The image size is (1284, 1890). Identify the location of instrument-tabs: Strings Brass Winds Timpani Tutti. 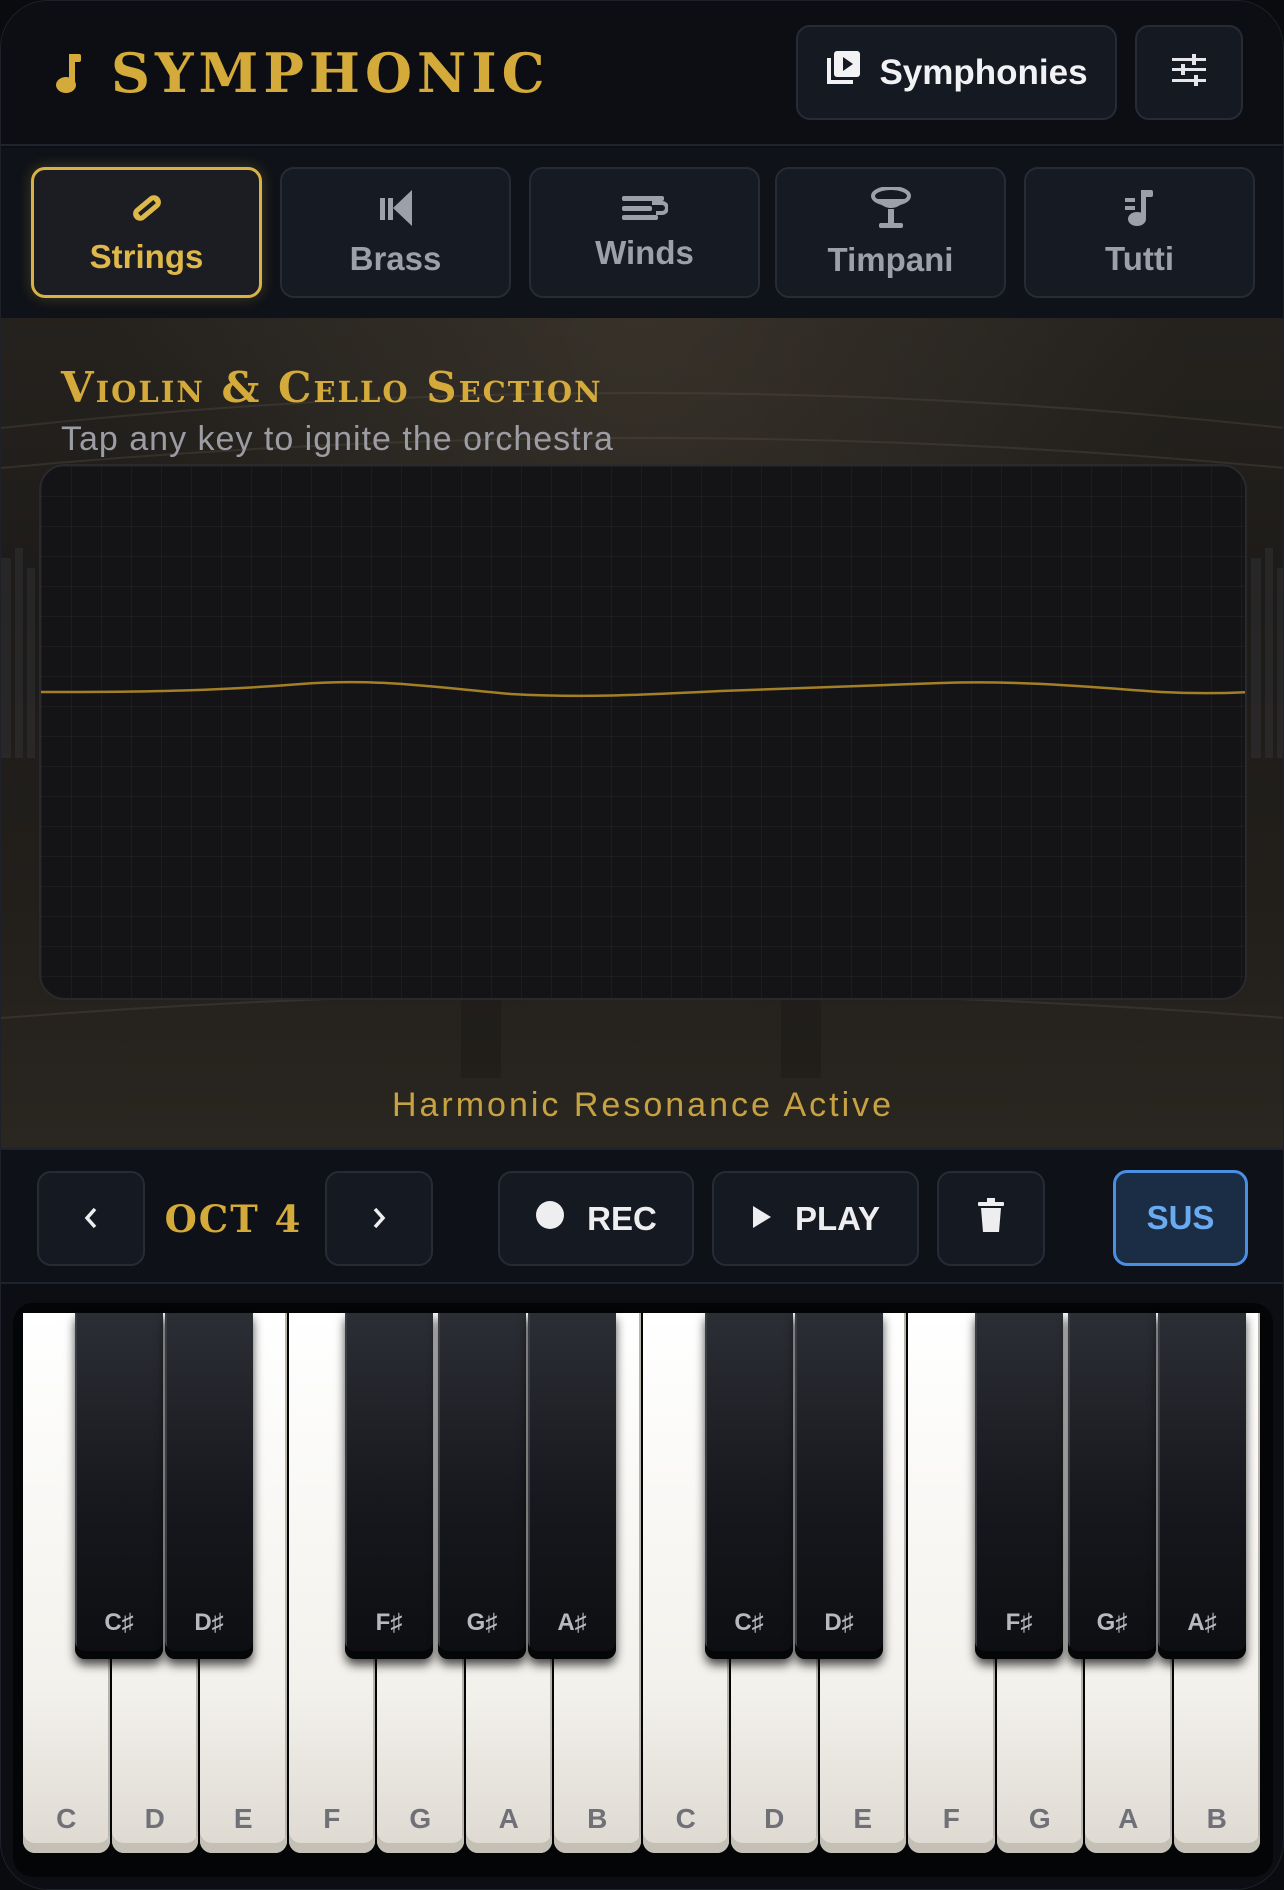
(642, 233).